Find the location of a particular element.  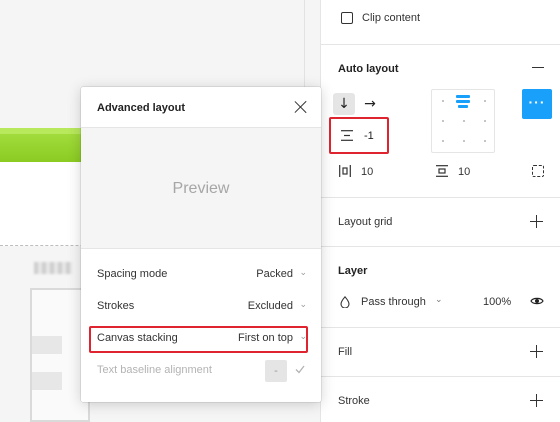

auto-layout-title: Auto layout is located at coordinates (368, 69).